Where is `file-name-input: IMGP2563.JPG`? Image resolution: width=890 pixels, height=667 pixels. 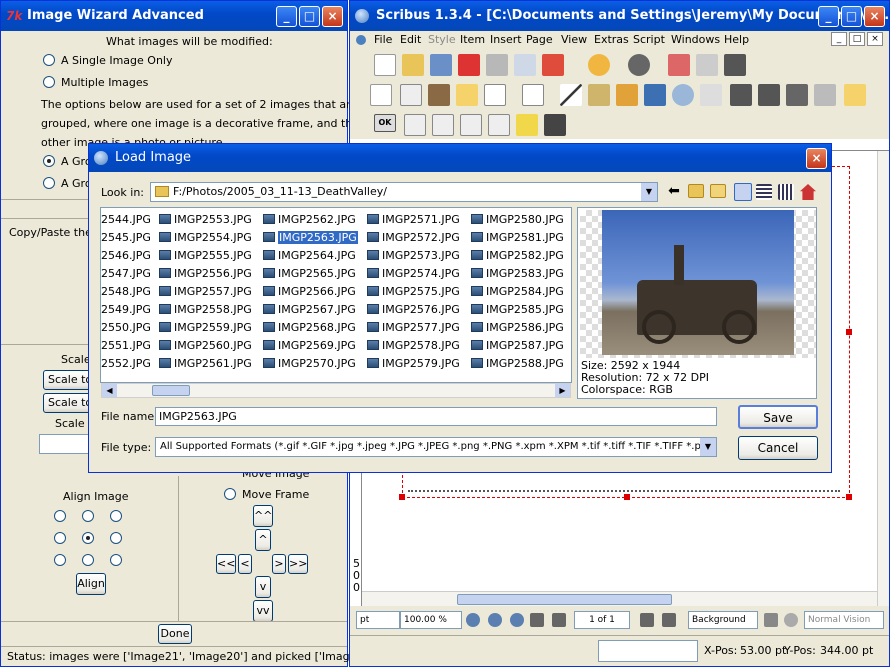
file-name-input: IMGP2563.JPG is located at coordinates (436, 416).